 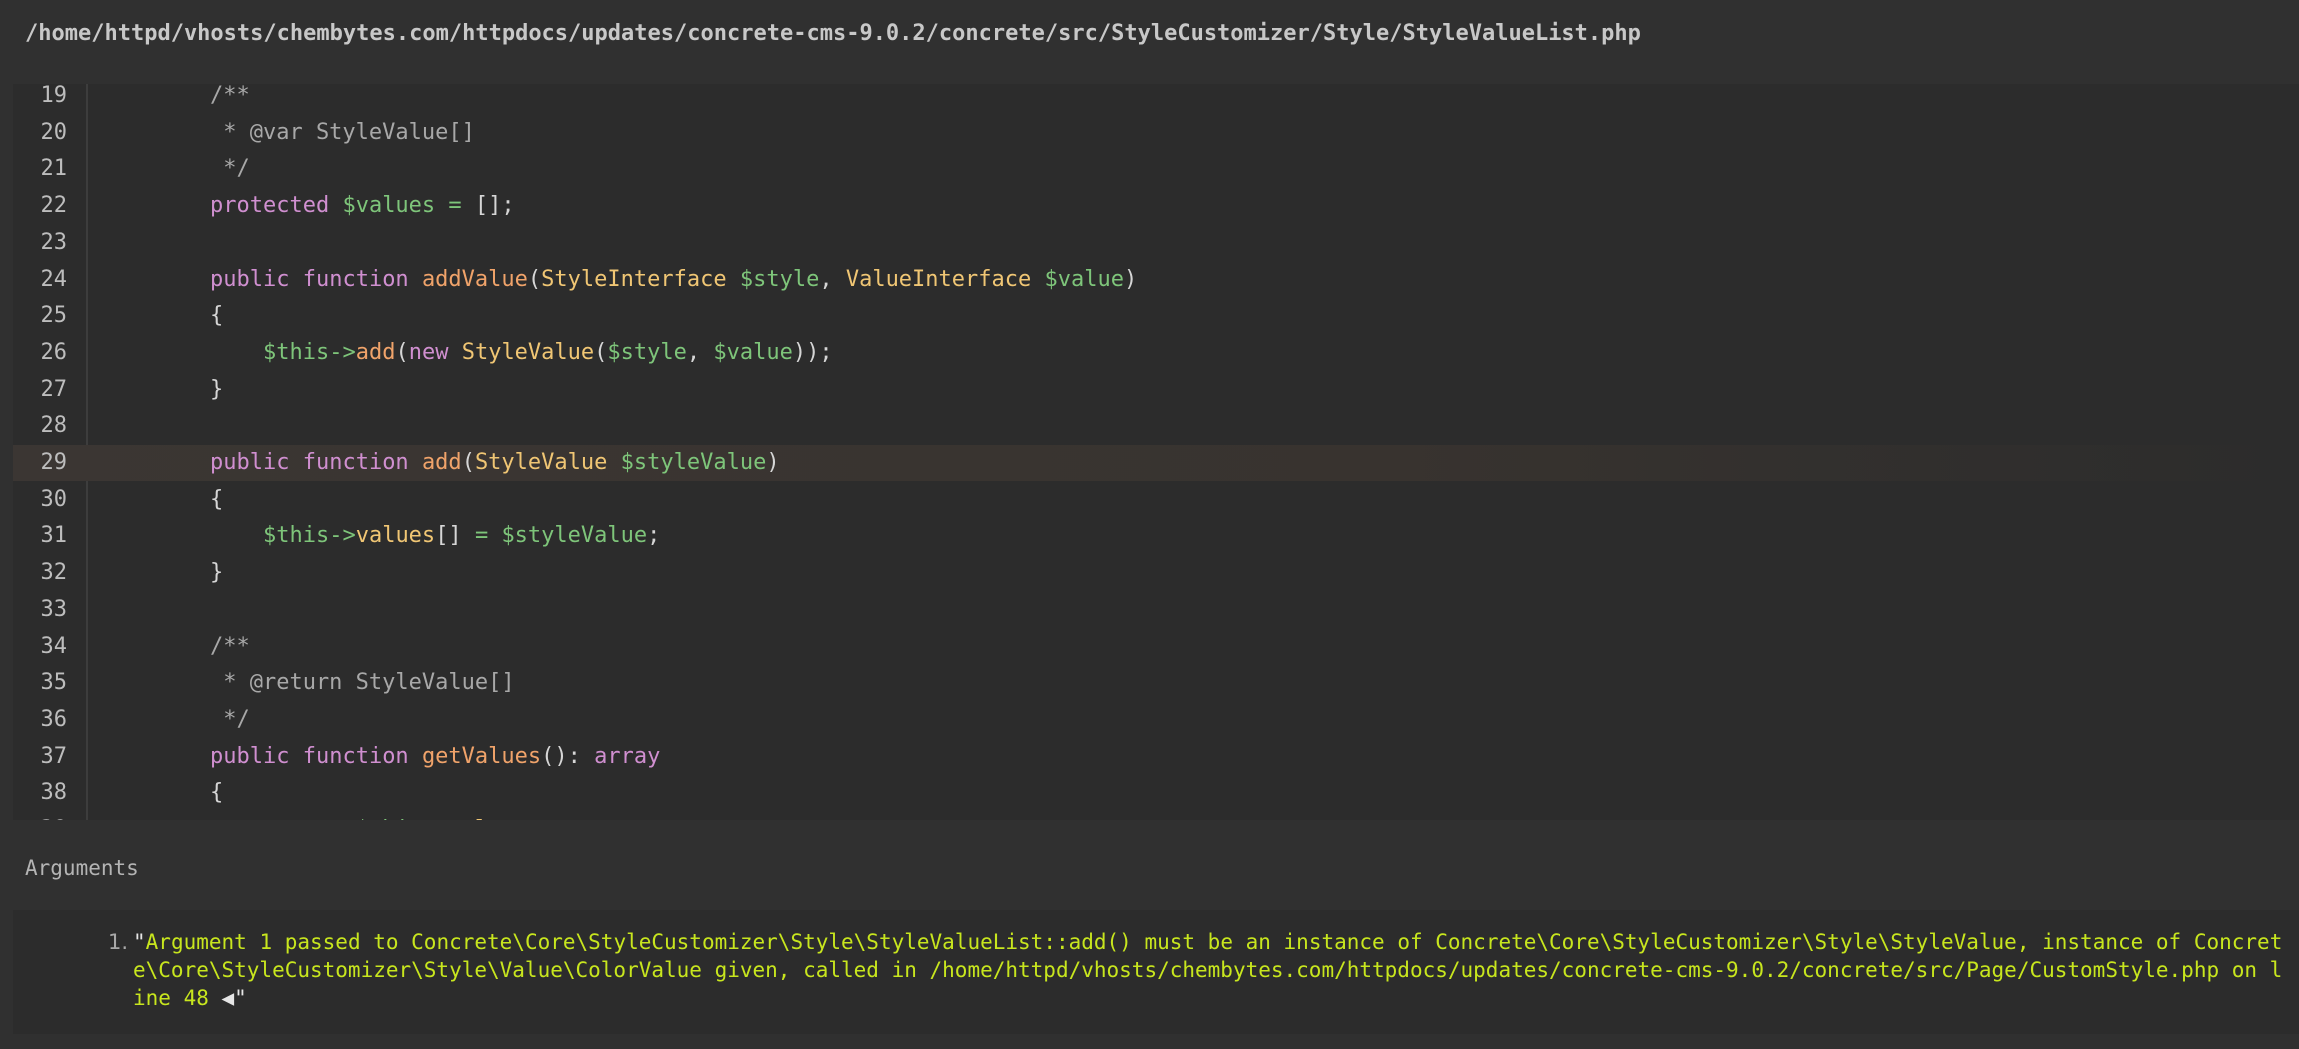 I want to click on line-number: 27, so click(x=54, y=389).